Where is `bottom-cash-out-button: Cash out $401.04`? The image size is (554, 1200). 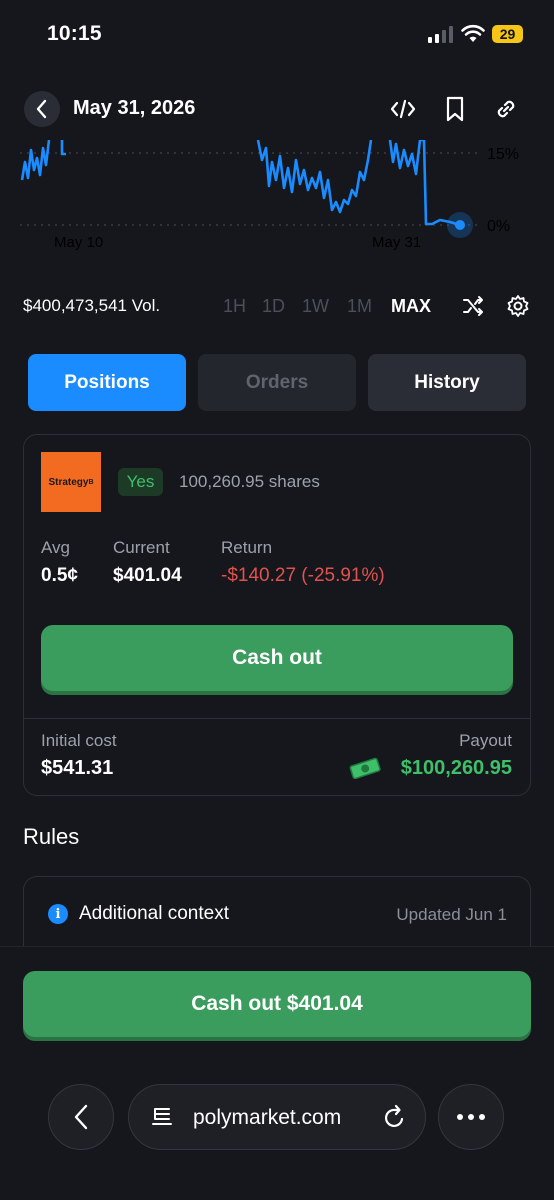 bottom-cash-out-button: Cash out $401.04 is located at coordinates (277, 1004).